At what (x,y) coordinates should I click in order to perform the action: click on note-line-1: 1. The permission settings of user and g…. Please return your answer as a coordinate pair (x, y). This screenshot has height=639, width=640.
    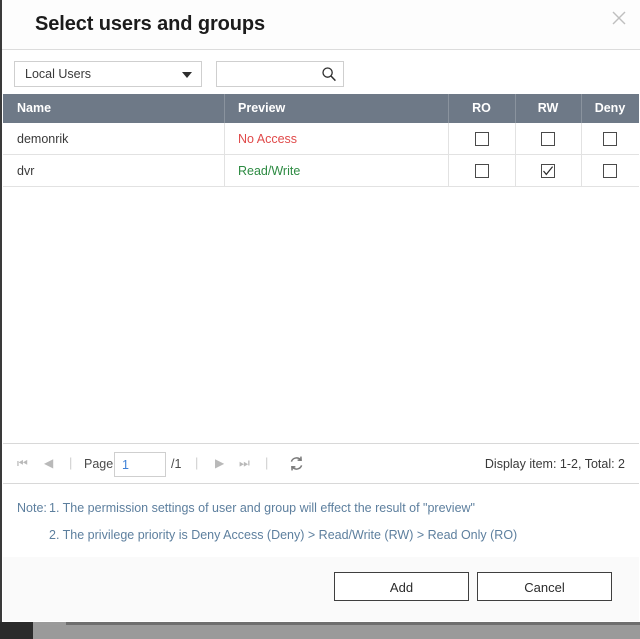
    Looking at the image, I should click on (262, 508).